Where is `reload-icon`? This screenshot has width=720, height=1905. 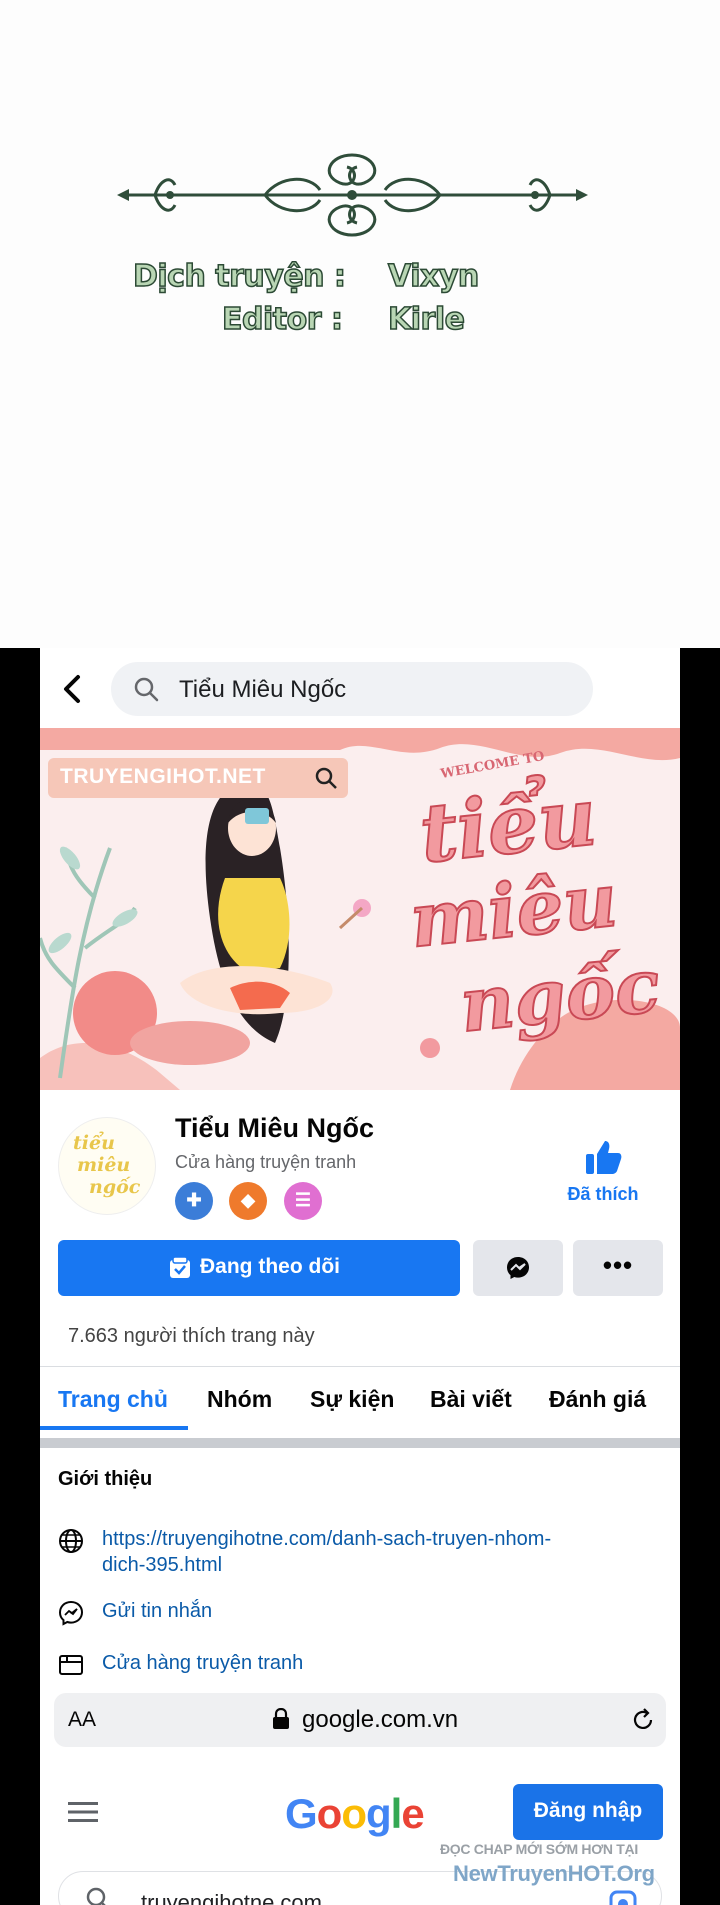
reload-icon is located at coordinates (643, 1720).